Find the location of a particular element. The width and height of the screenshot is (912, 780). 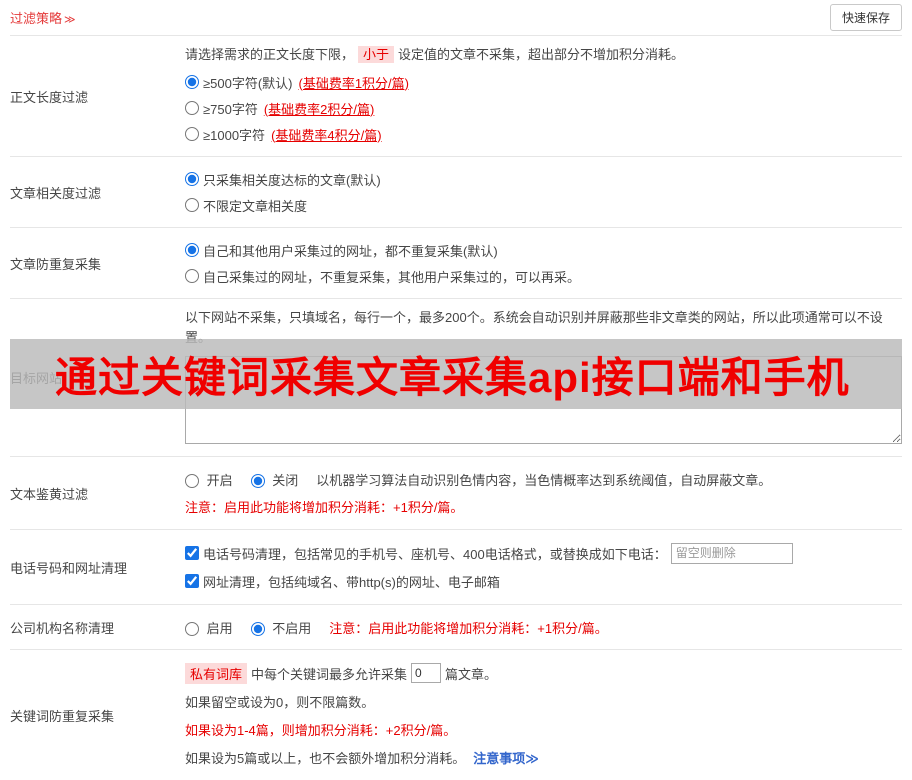

body-length-intro: 请选择需求的正文长度下限， 小于 设定值的文章不采集，超出部分不增加积分消耗。 is located at coordinates (435, 54).